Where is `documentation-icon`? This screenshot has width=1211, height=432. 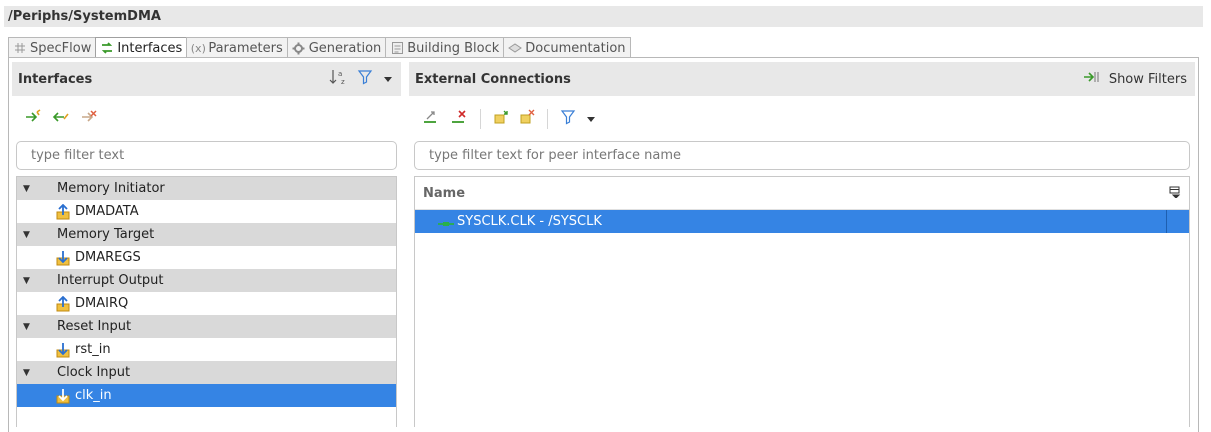
documentation-icon is located at coordinates (515, 48).